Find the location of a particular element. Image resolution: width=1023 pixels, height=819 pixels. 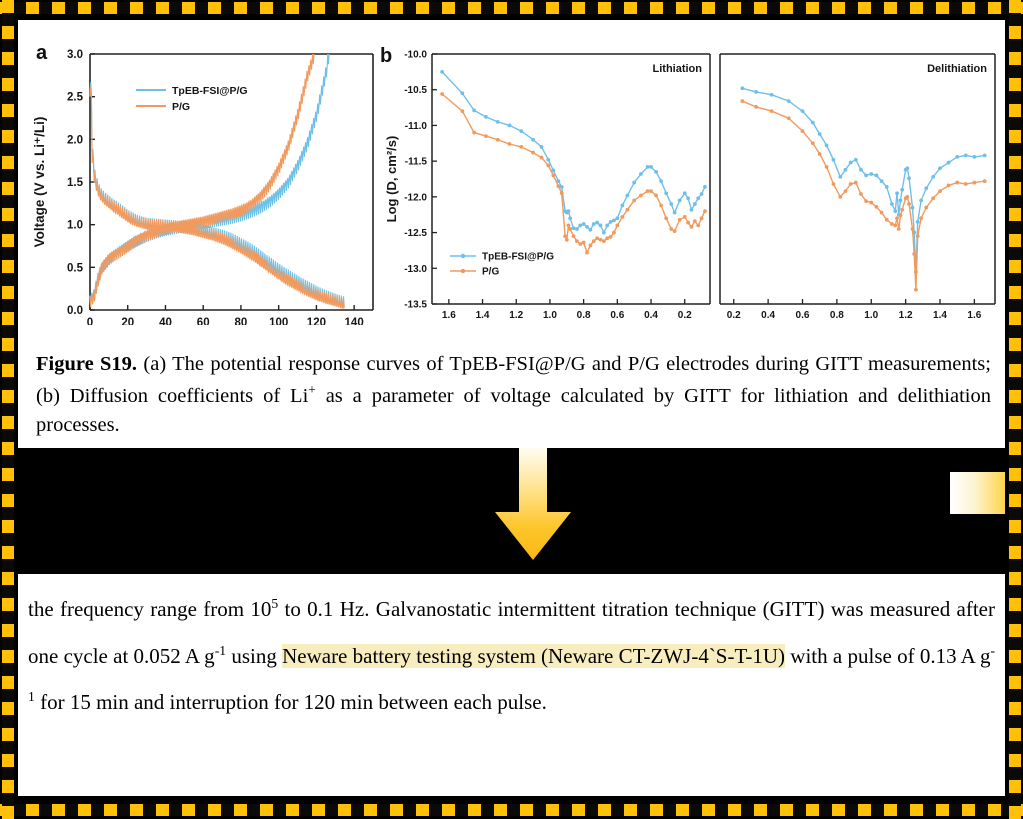

svg-text: -13.5 is located at coordinates (415, 305).